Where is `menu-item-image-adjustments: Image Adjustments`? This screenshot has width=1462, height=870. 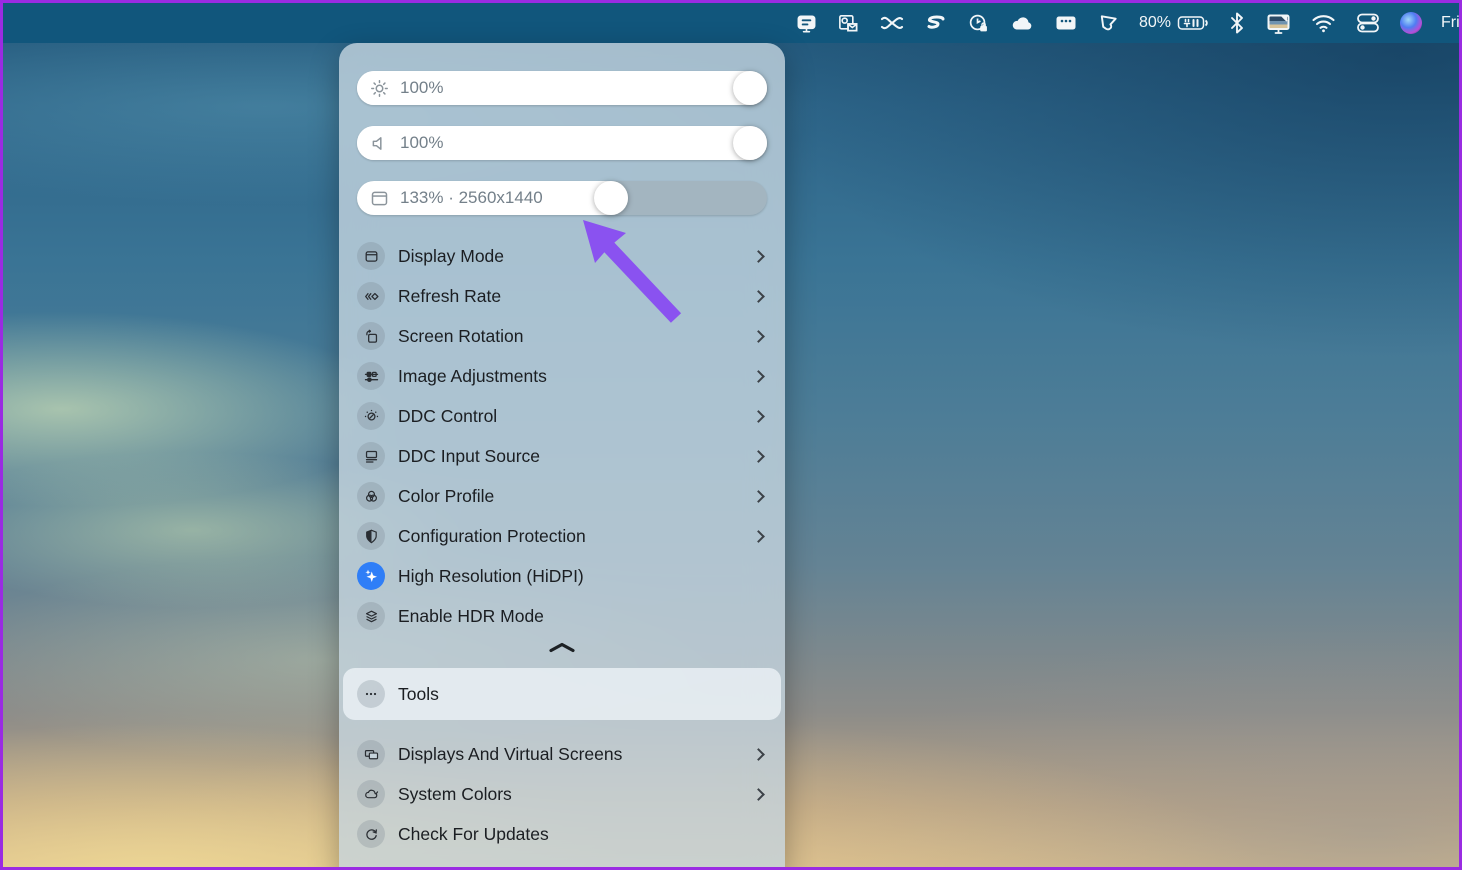 menu-item-image-adjustments: Image Adjustments is located at coordinates (562, 376).